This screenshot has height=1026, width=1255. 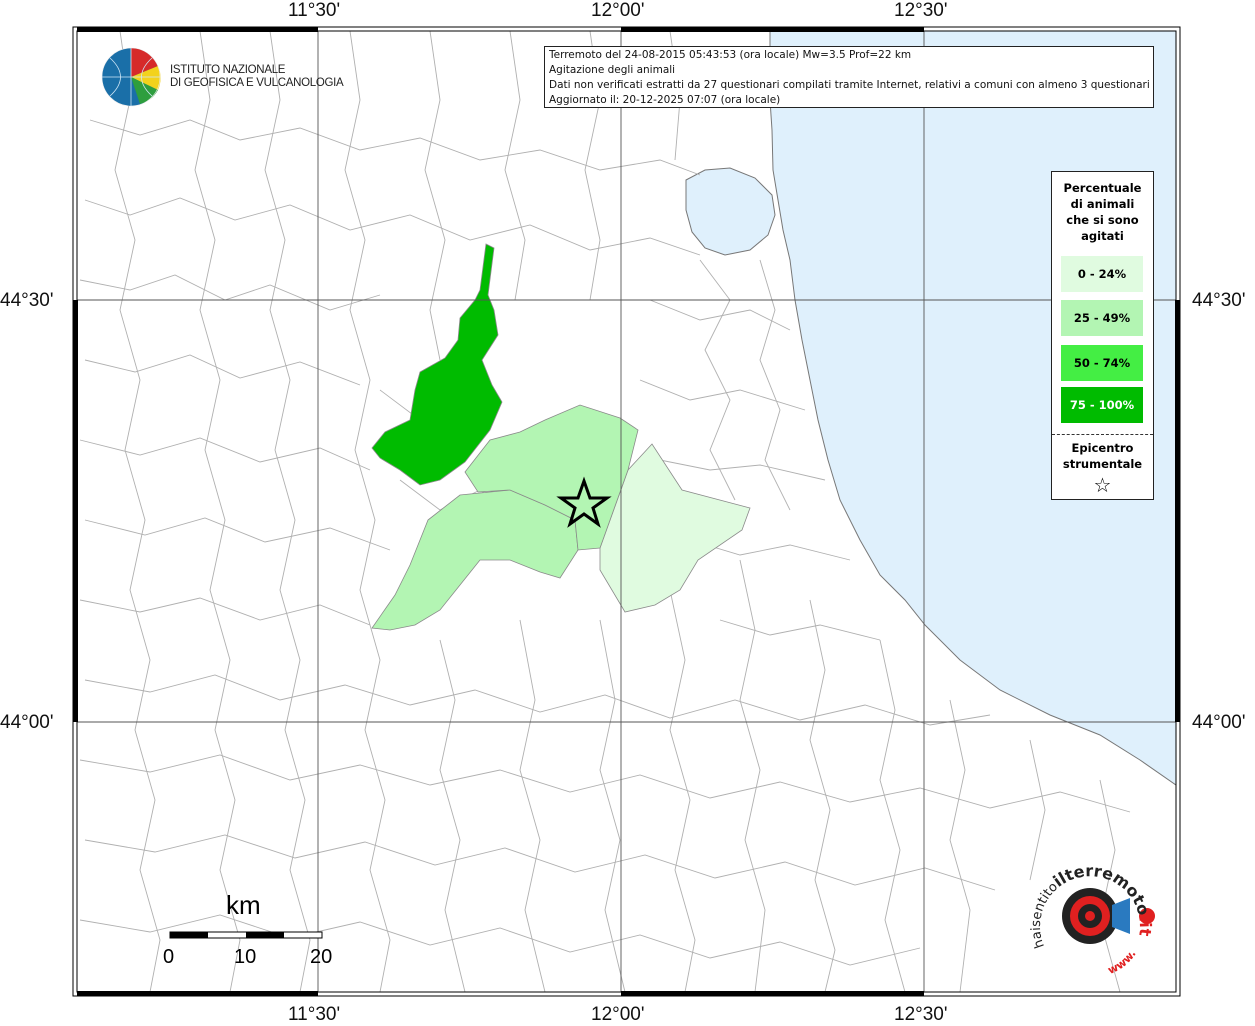 I want to click on svg-text: www., so click(x=1122, y=962).